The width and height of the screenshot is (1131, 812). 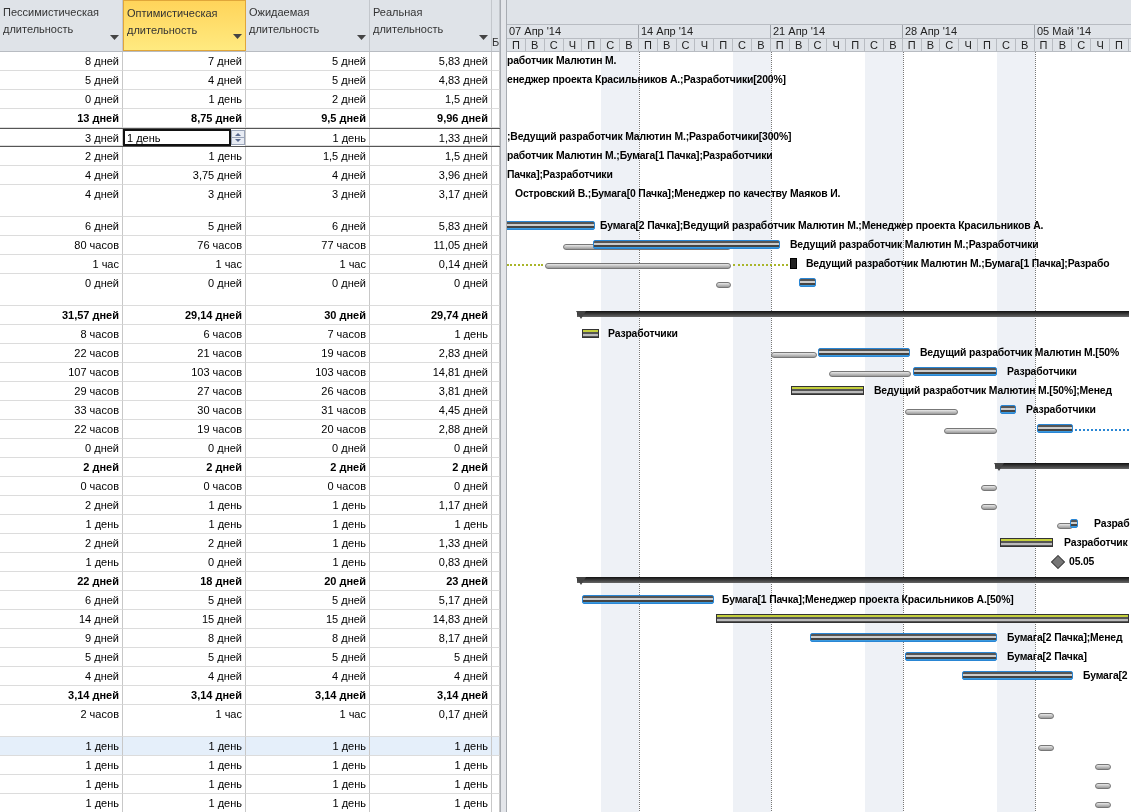 What do you see at coordinates (308, 619) in the screenshot?
I see `table-cell: 15 дней` at bounding box center [308, 619].